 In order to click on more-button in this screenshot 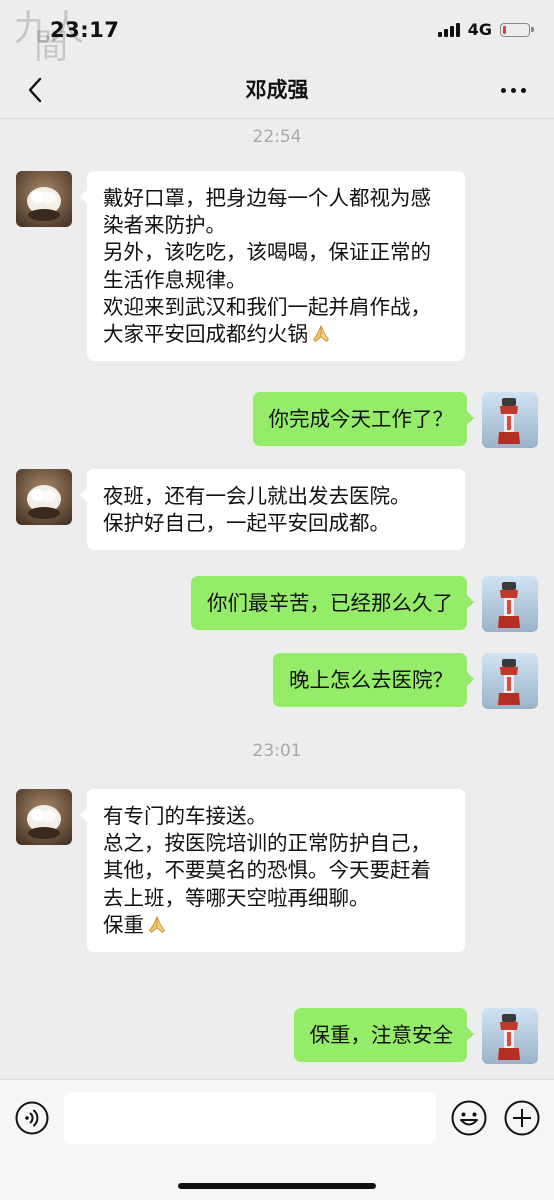, I will do `click(513, 90)`.